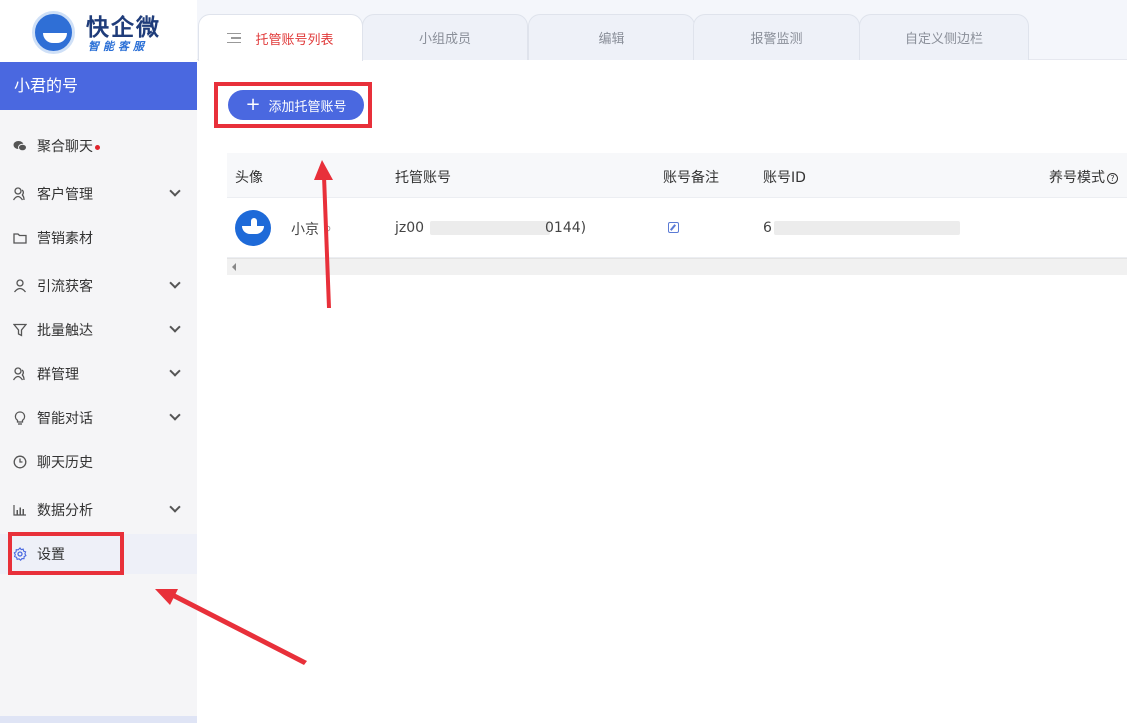 This screenshot has width=1127, height=723. Describe the element at coordinates (1077, 178) in the screenshot. I see `header-mode-label: 养号模式` at that location.